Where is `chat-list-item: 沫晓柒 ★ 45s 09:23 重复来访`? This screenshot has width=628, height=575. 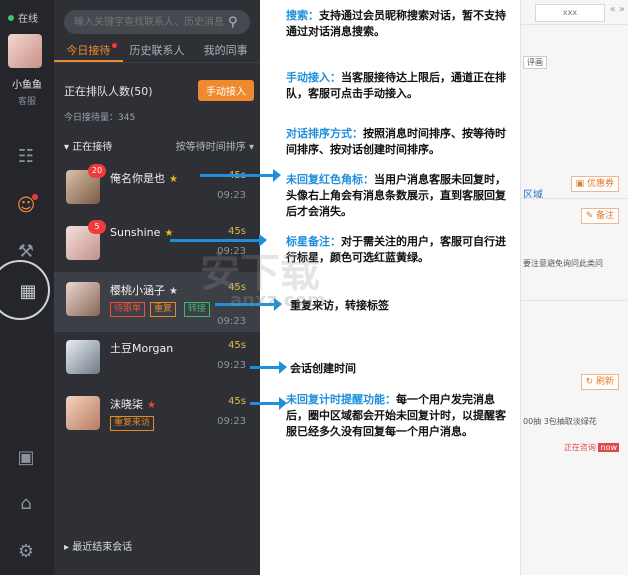
chat-list-item: 沫晓柒 ★ 45s 09:23 重复来访 is located at coordinates (157, 416).